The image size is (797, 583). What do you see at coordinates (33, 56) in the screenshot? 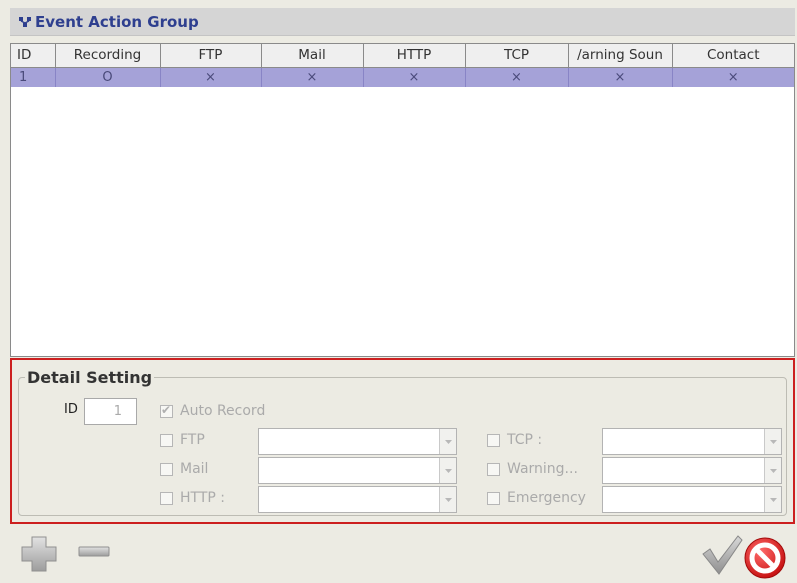
I see `column-header-id: ID` at bounding box center [33, 56].